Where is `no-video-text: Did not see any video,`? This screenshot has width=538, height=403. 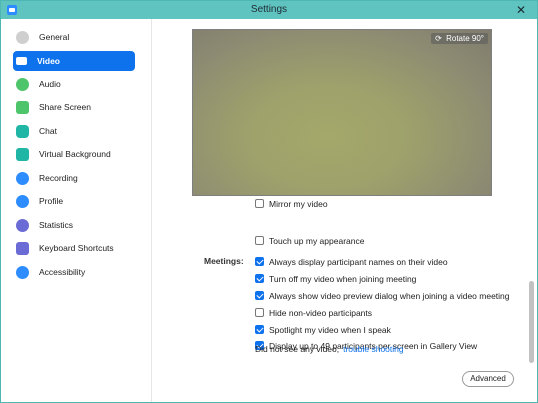
no-video-text: Did not see any video, is located at coordinates (297, 348).